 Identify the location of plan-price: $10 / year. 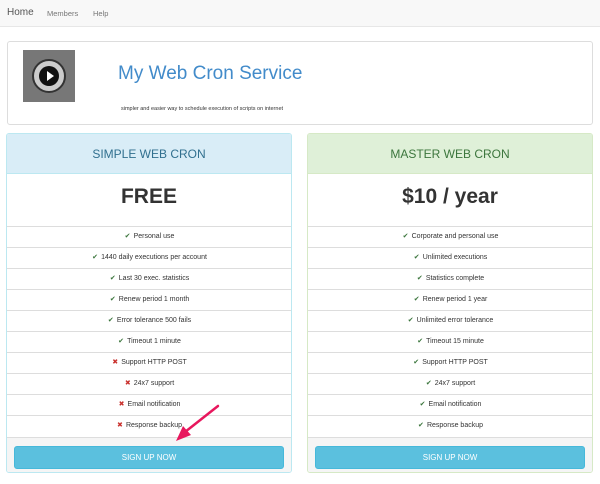
(450, 196).